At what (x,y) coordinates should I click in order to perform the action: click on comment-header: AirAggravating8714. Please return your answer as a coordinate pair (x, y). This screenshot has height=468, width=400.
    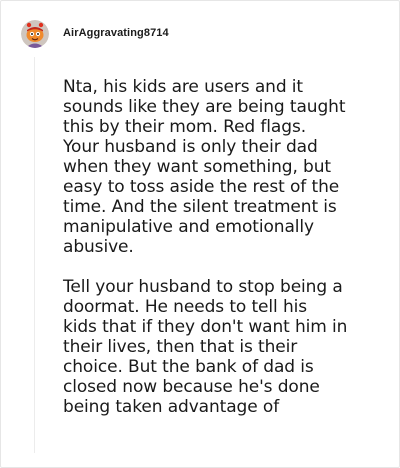
    Looking at the image, I should click on (95, 34).